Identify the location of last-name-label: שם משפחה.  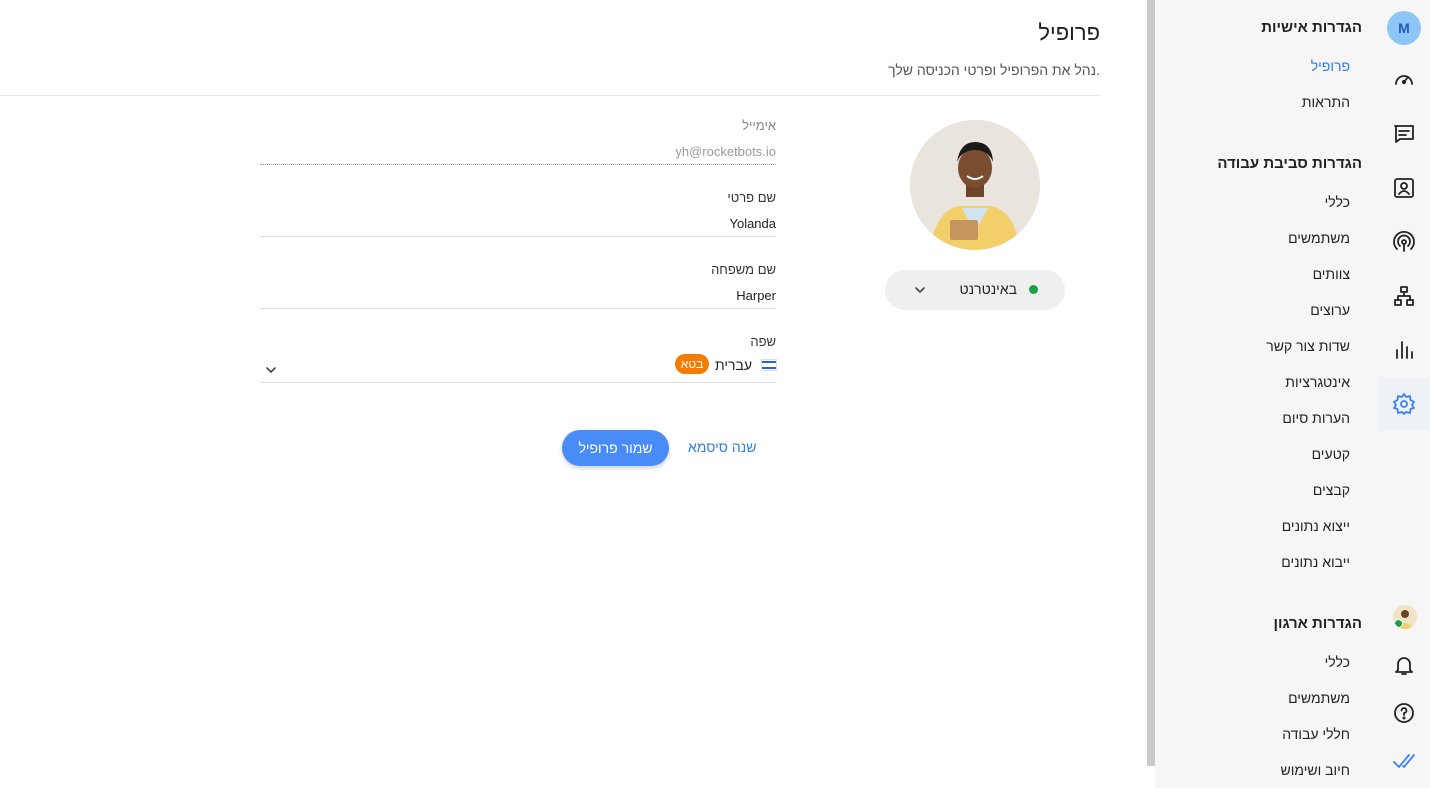
(743, 269).